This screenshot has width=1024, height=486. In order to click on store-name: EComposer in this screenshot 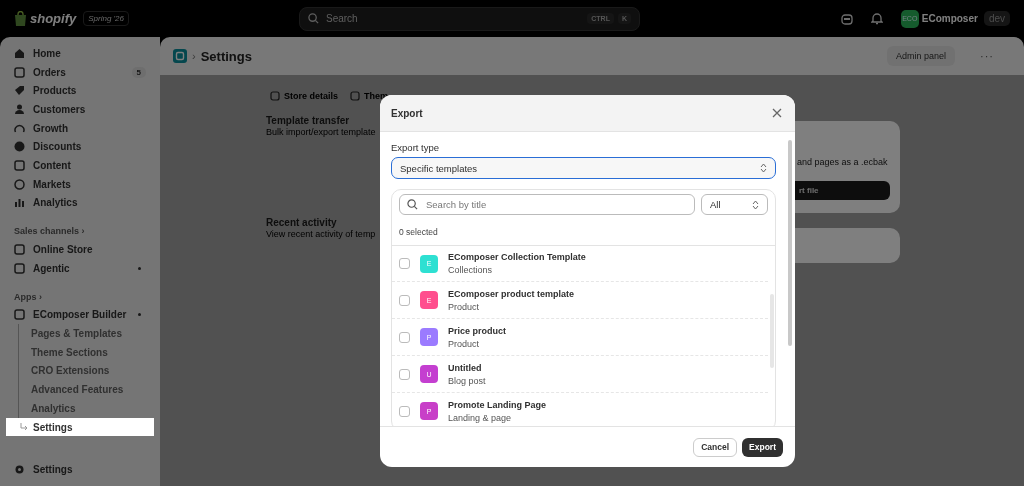, I will do `click(949, 18)`.